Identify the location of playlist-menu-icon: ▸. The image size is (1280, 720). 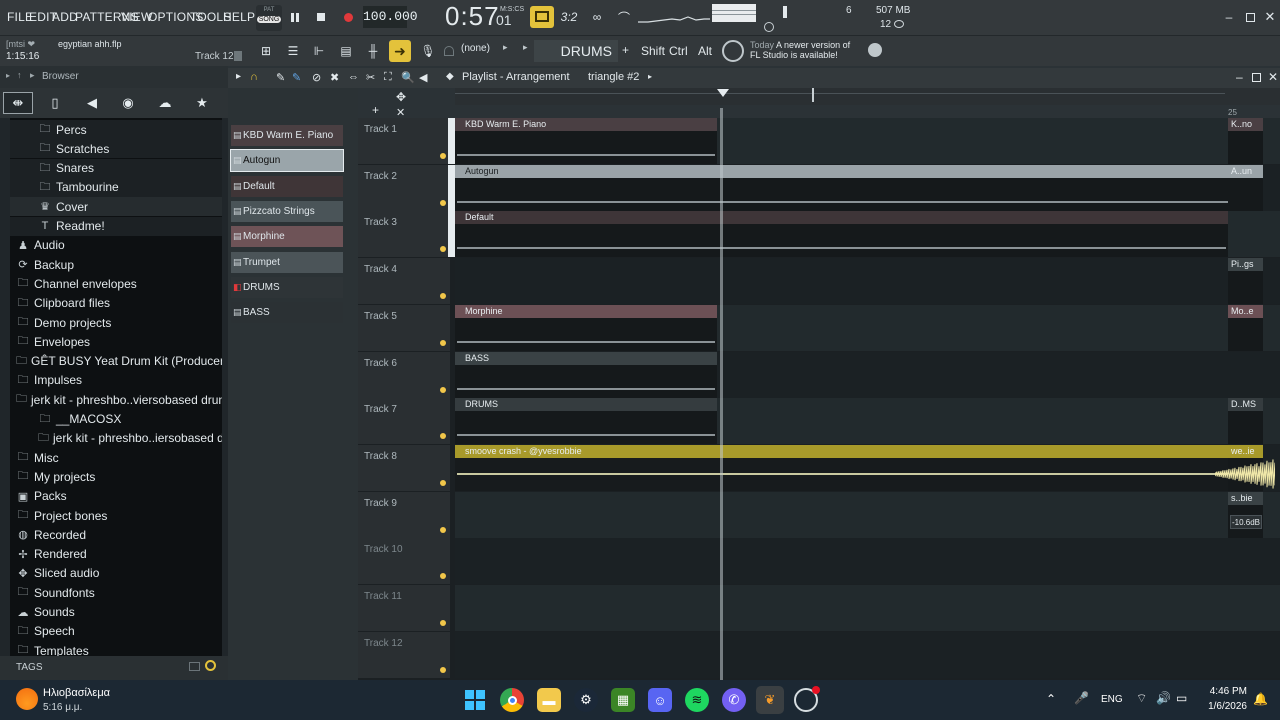
(238, 76).